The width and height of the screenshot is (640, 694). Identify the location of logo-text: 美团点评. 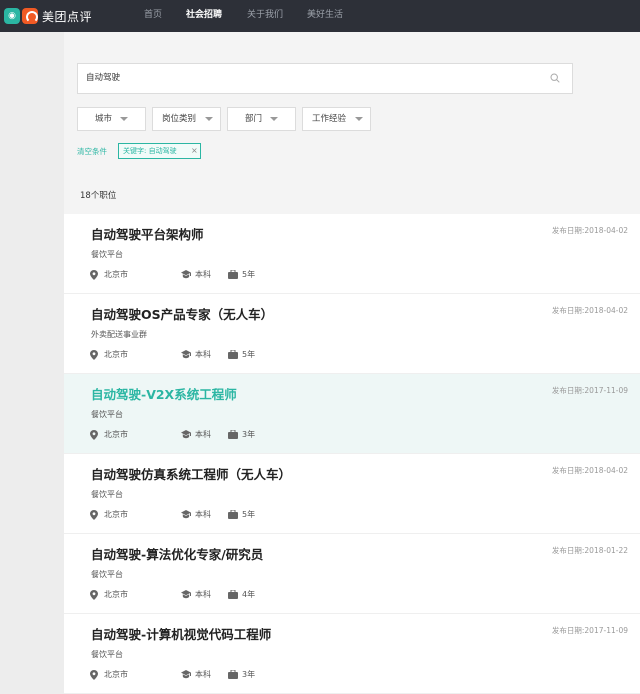
(67, 16).